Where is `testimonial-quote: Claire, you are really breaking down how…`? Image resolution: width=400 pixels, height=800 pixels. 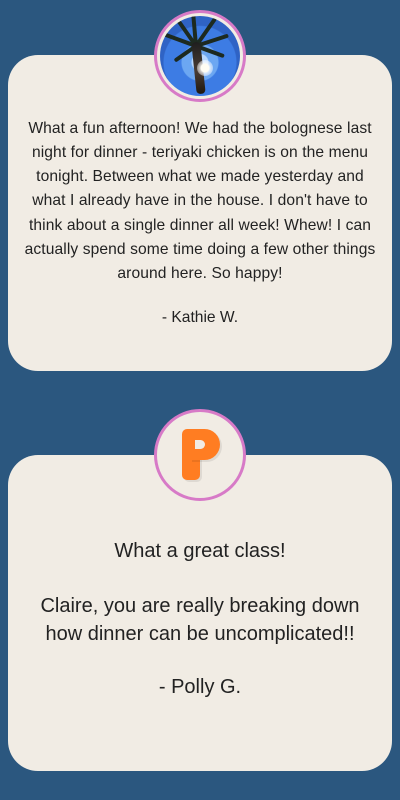
testimonial-quote: Claire, you are really breaking down how… is located at coordinates (200, 620).